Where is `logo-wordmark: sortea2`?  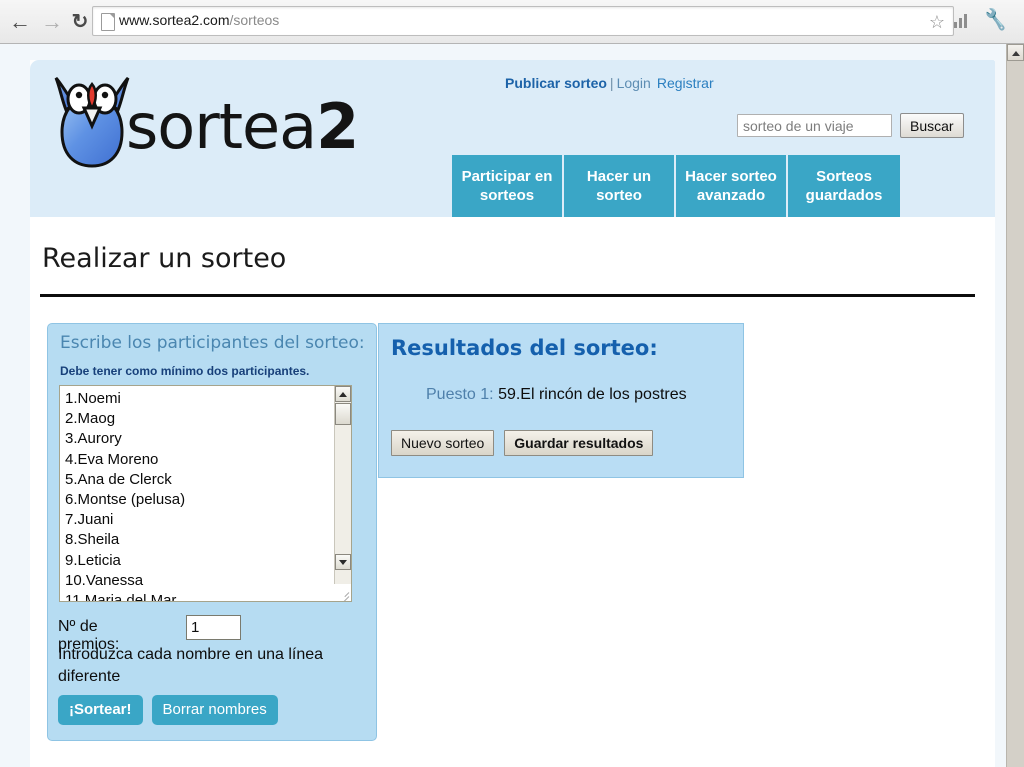
logo-wordmark: sortea2 is located at coordinates (242, 127).